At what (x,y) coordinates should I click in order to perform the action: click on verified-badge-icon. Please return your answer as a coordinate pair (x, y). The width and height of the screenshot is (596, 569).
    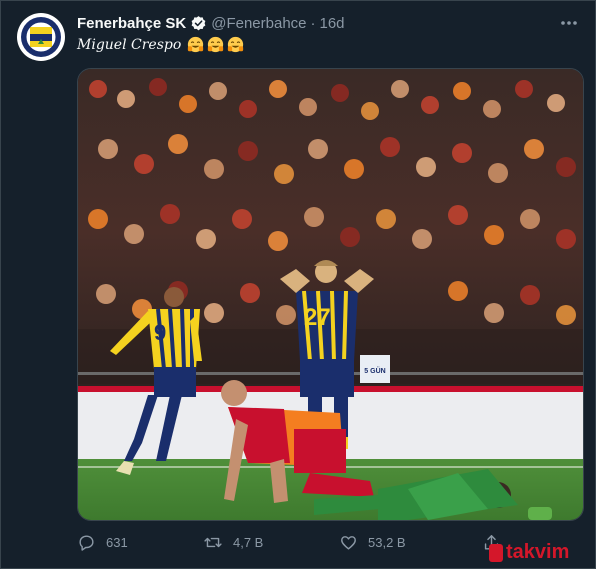
    Looking at the image, I should click on (198, 23).